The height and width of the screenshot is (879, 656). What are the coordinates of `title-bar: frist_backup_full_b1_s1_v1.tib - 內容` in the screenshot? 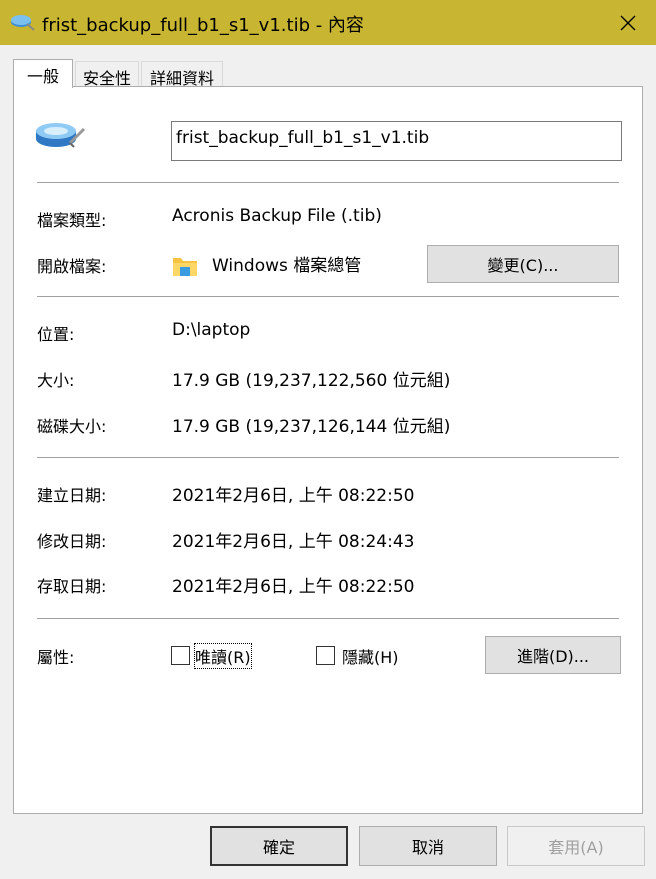 It's located at (328, 22).